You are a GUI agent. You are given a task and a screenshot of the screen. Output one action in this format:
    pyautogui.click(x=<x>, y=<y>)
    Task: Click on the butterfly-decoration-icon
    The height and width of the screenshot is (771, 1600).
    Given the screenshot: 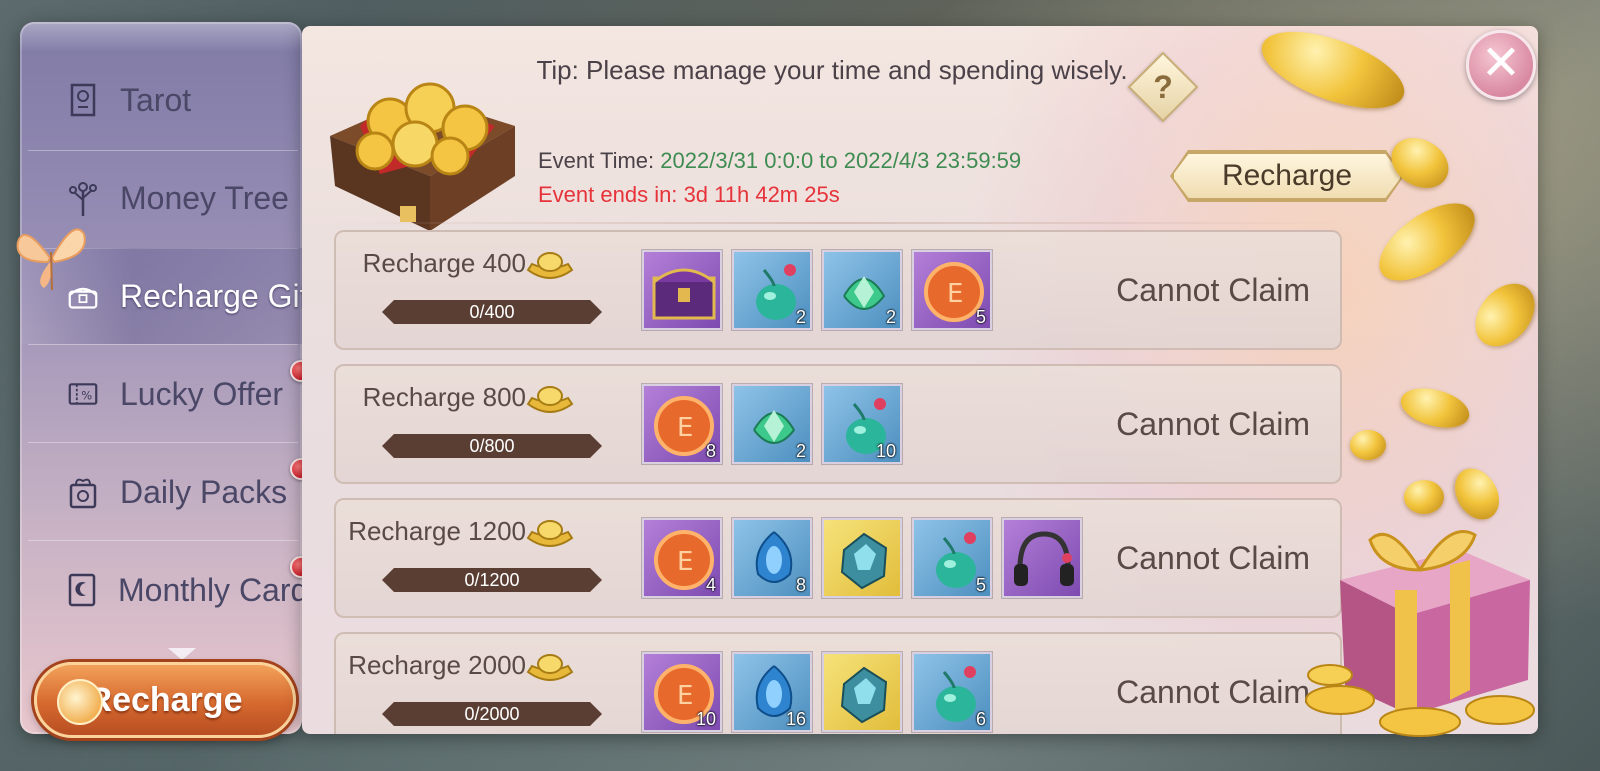 What is the action you would take?
    pyautogui.click(x=51, y=259)
    